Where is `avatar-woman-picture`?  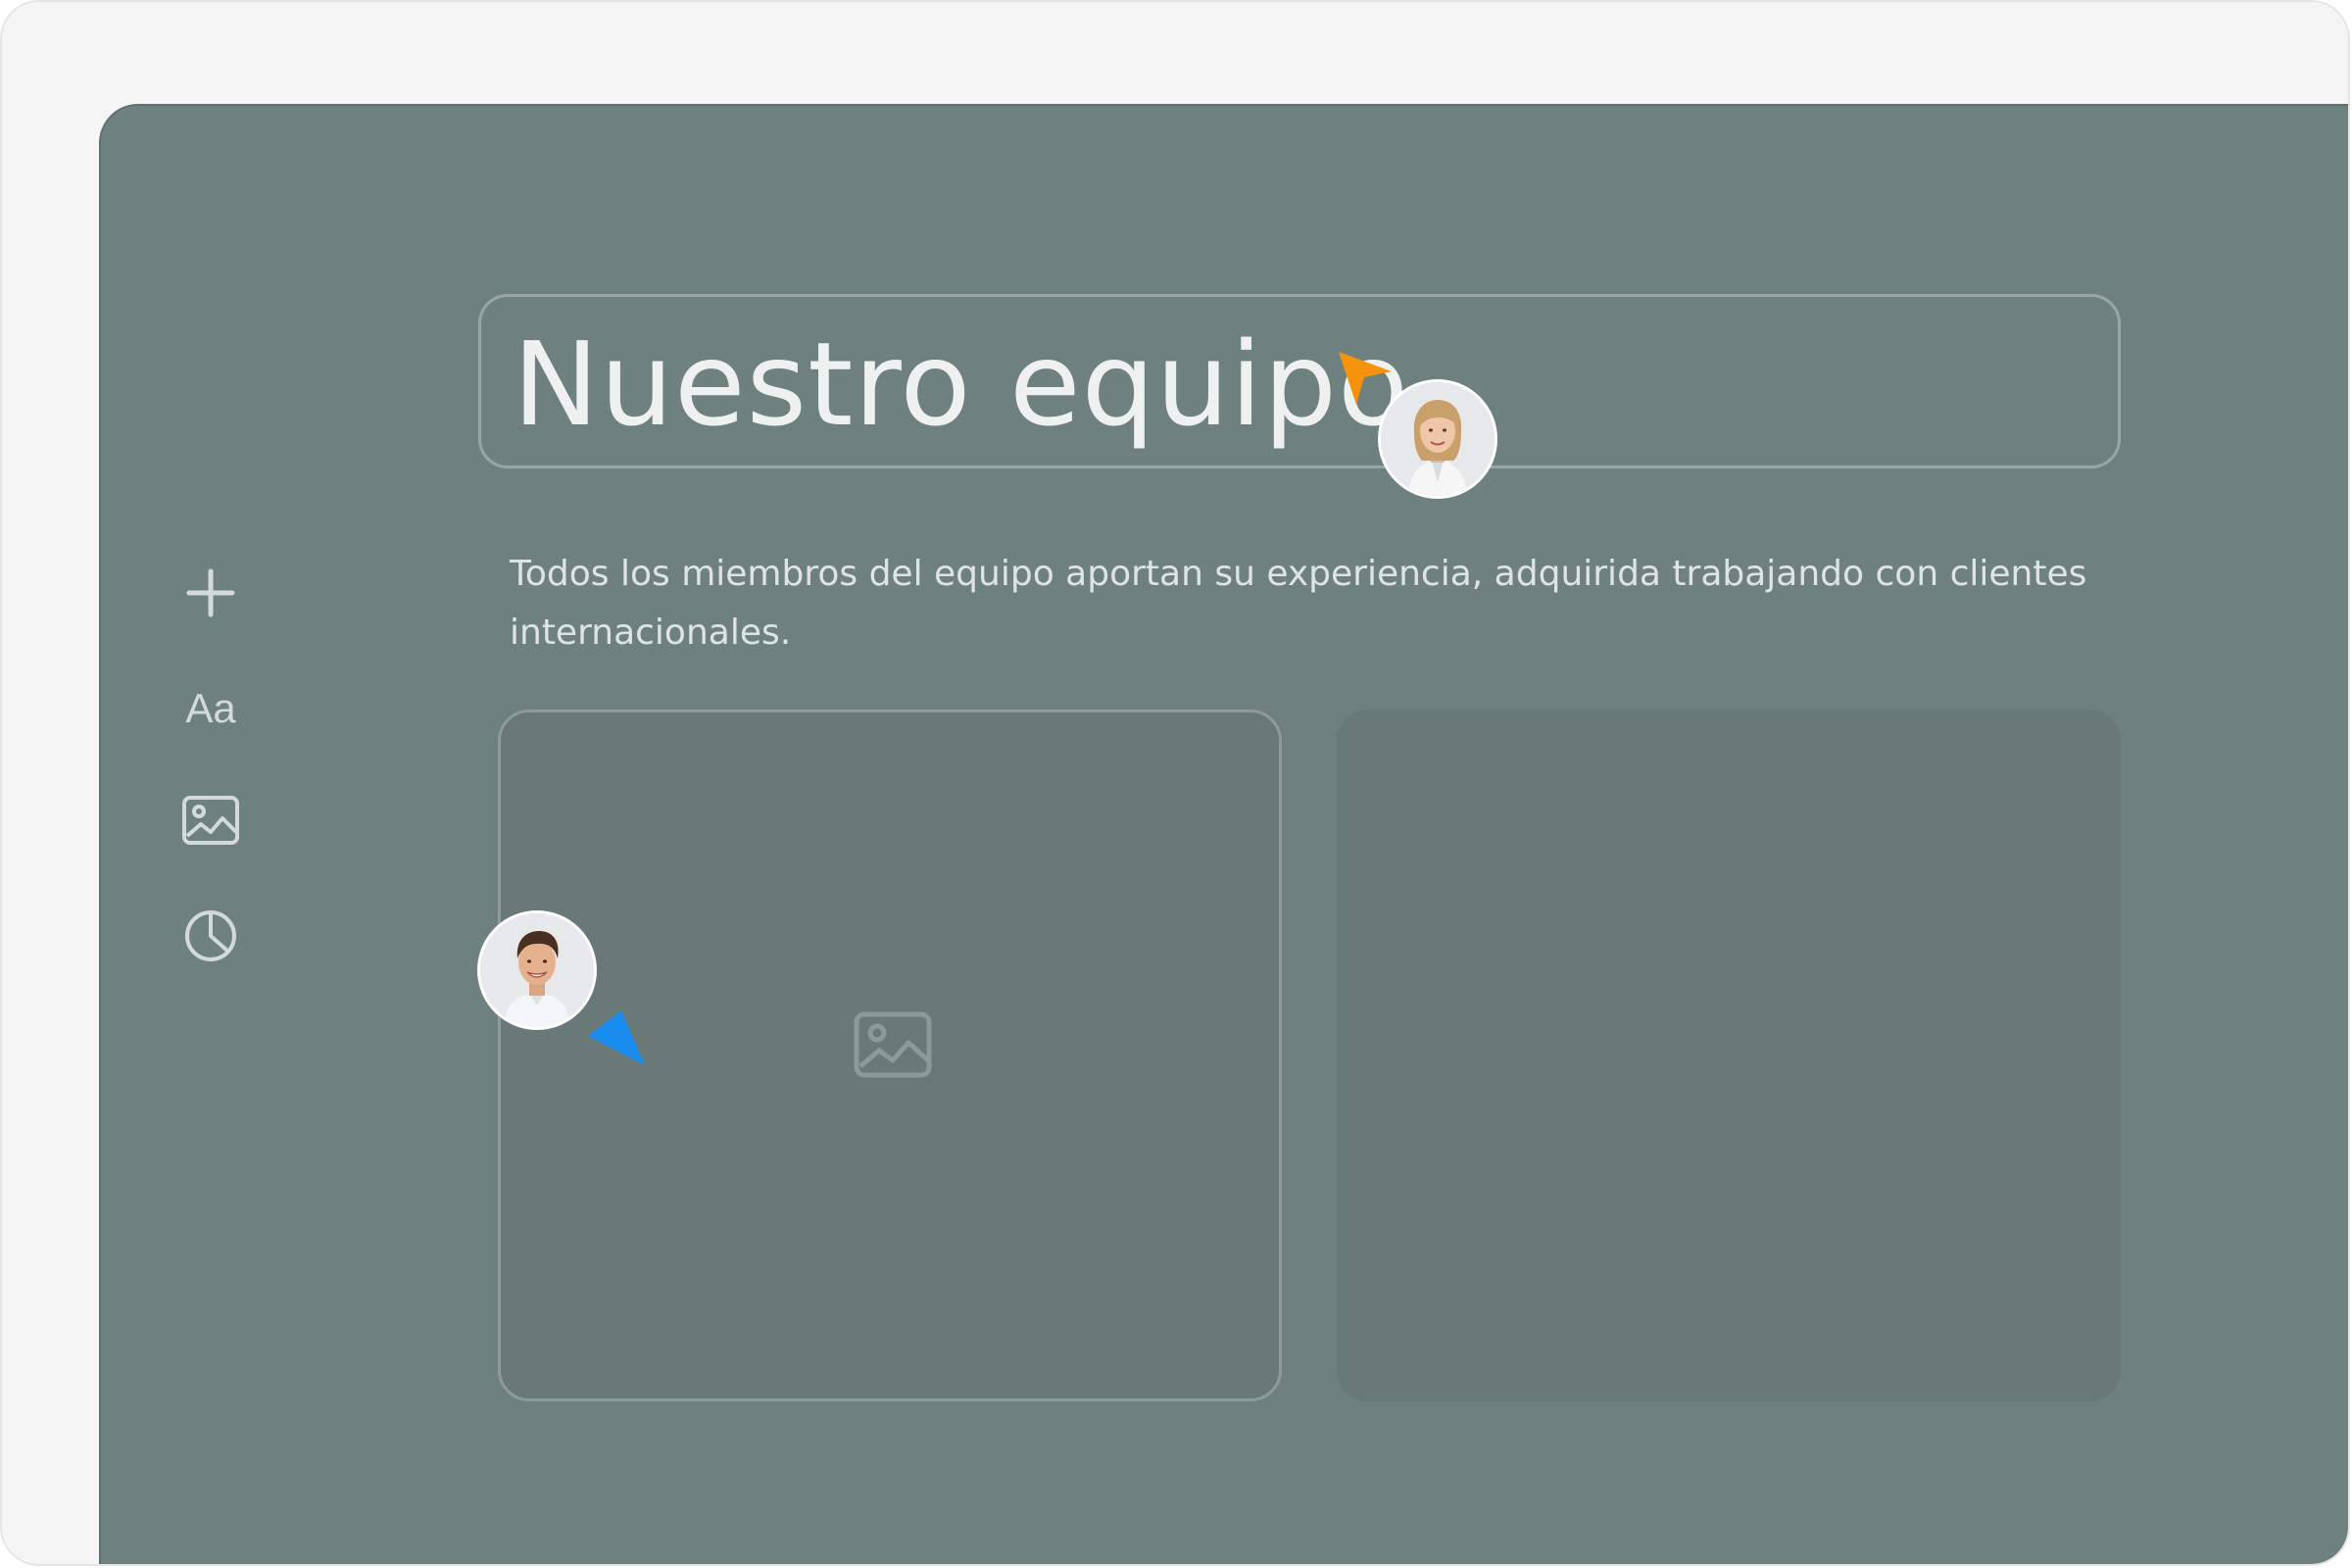
avatar-woman-picture is located at coordinates (1437, 439).